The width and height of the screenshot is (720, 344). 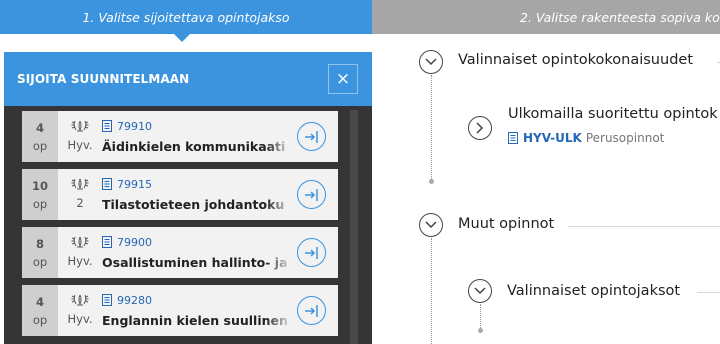 What do you see at coordinates (593, 291) in the screenshot?
I see `node-title: Valinnaiset opintojaksot` at bounding box center [593, 291].